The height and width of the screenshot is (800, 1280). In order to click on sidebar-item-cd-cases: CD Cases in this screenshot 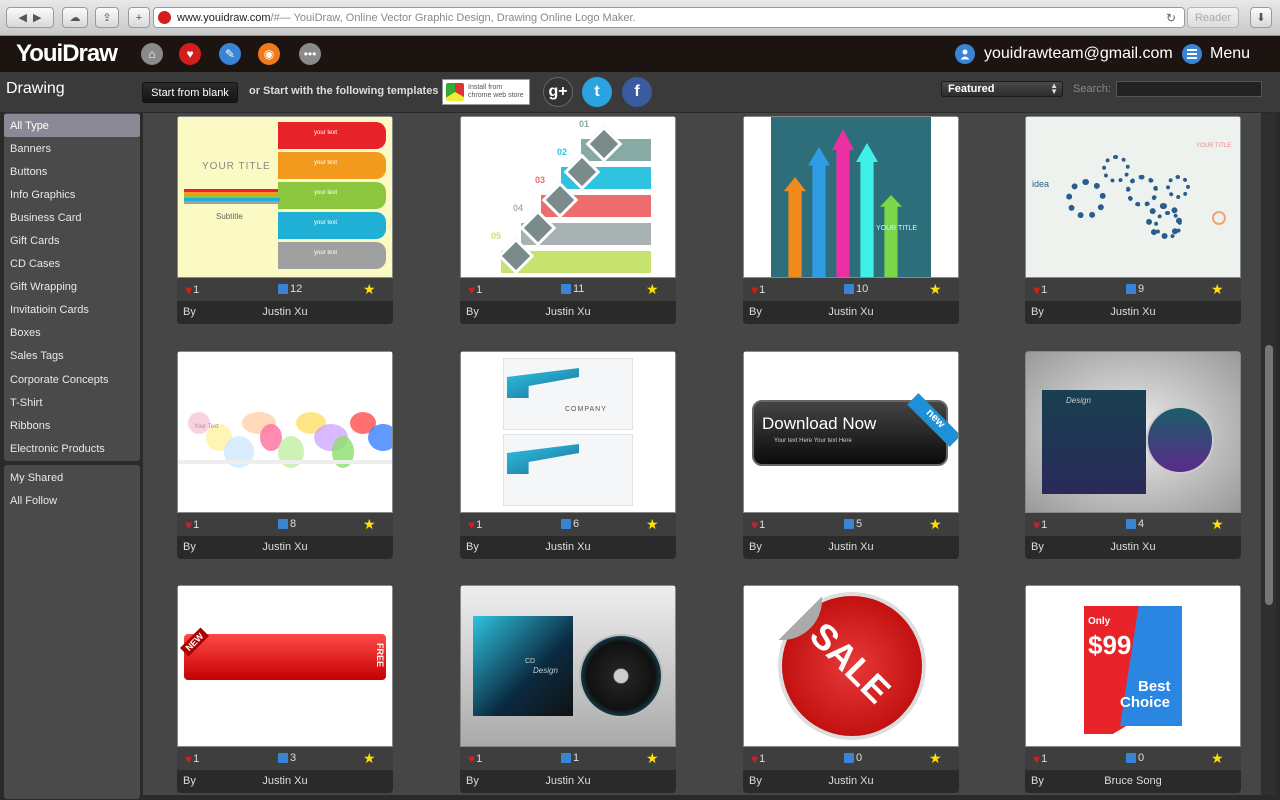, I will do `click(72, 264)`.